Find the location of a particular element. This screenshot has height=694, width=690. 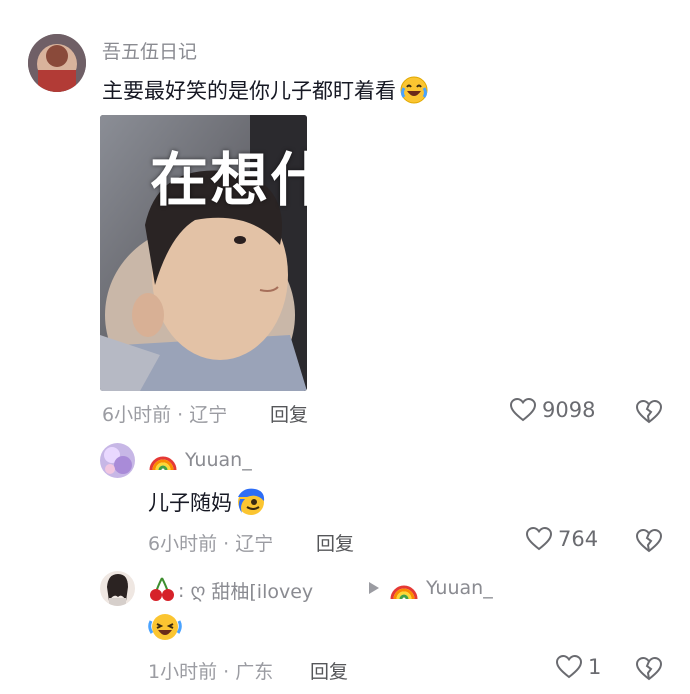

comment-time-location: 6小时前 · 辽宁 is located at coordinates (165, 415).